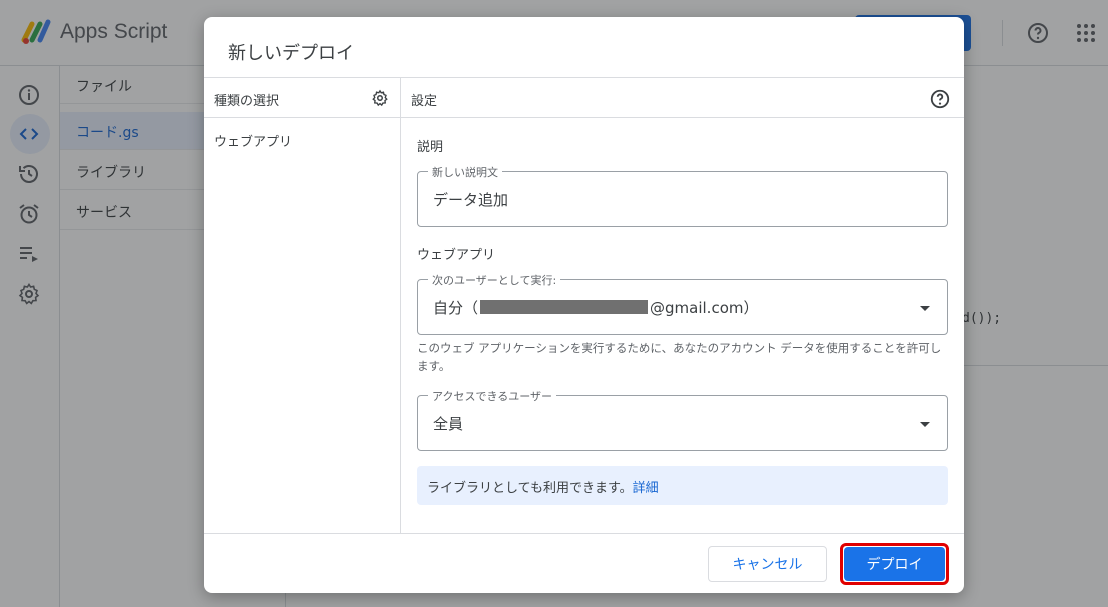 This screenshot has height=607, width=1108. Describe the element at coordinates (682, 98) in the screenshot. I see `settings-header: 設定` at that location.